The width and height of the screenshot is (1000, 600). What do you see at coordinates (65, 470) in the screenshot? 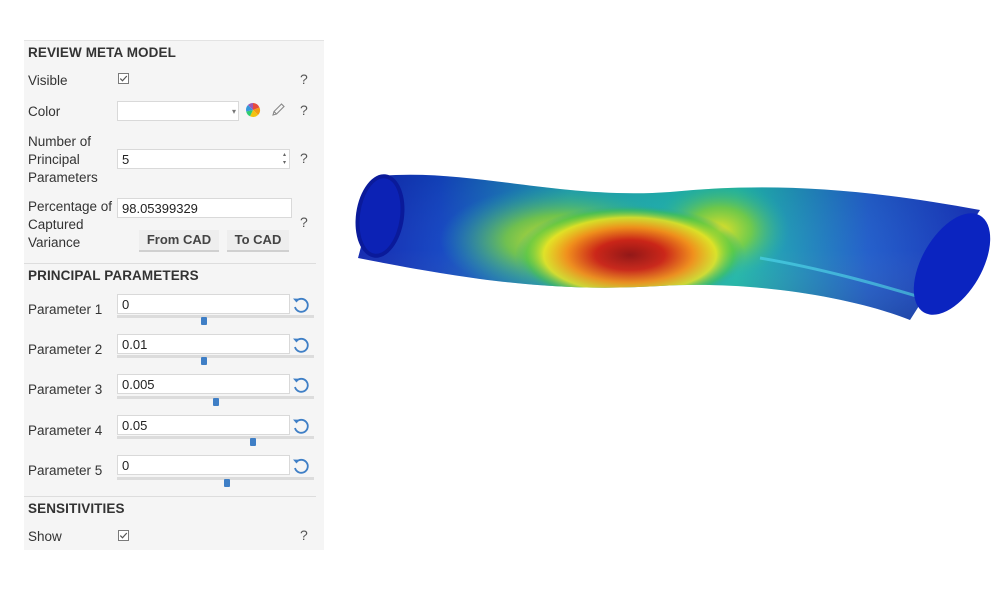
I see `parameter-label: Parameter 5` at bounding box center [65, 470].